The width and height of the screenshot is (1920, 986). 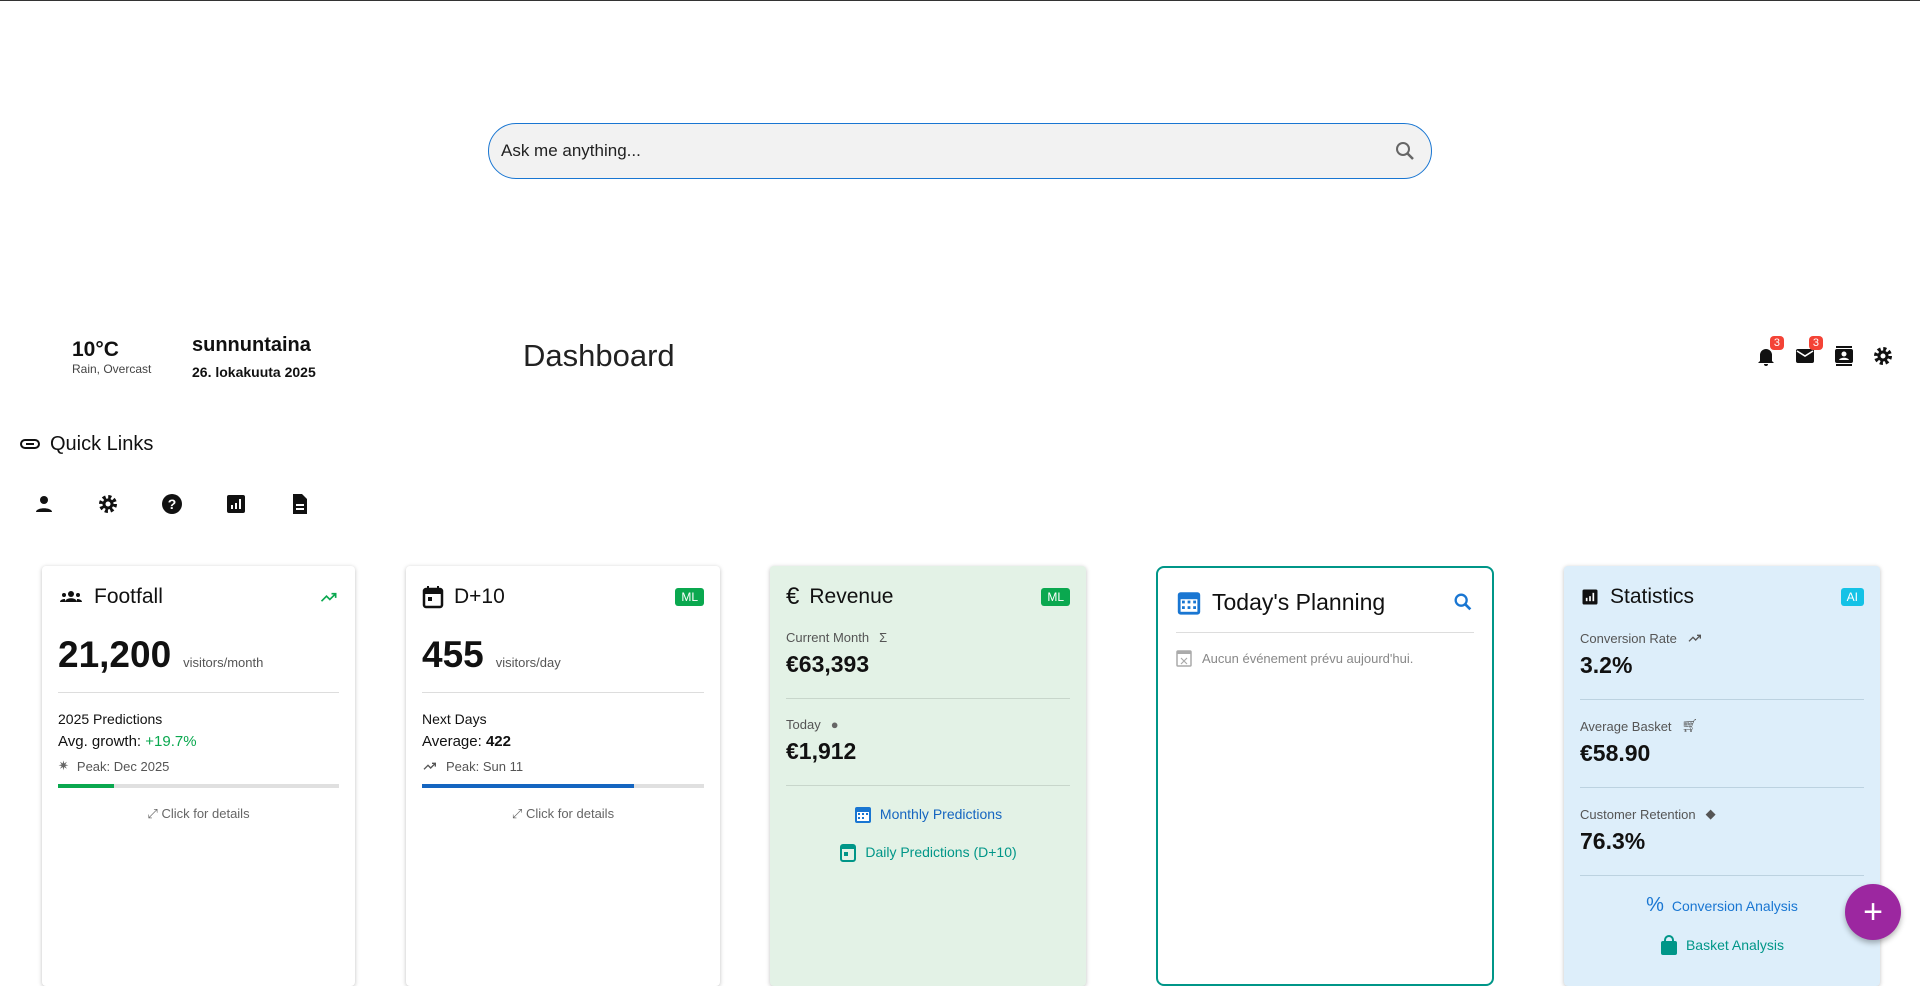 I want to click on average-value: 422, so click(x=498, y=741).